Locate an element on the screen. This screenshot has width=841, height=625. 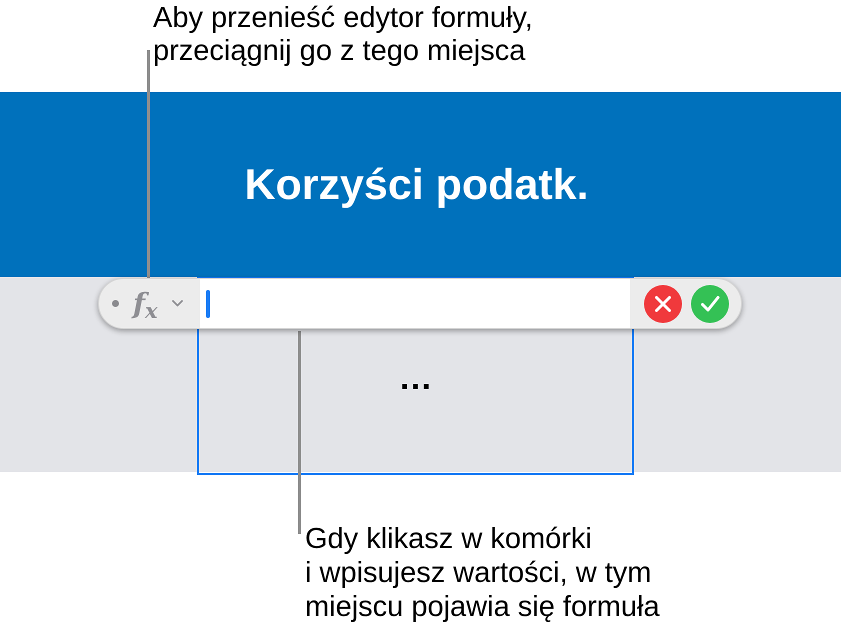
formula-input-field is located at coordinates (415, 303).